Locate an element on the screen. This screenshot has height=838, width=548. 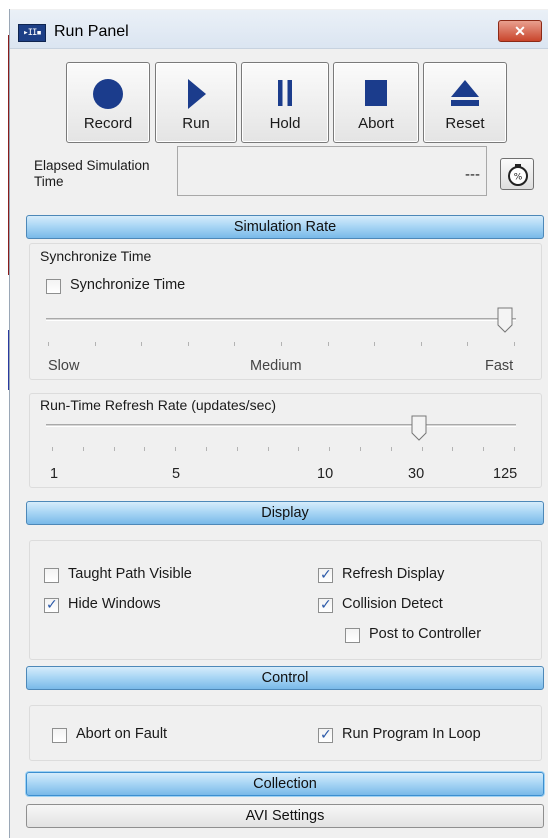
display-header: Display is located at coordinates (285, 513).